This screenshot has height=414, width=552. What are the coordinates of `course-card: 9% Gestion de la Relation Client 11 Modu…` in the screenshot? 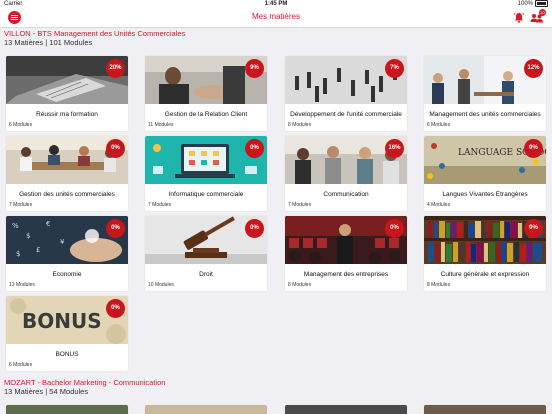 It's located at (206, 93).